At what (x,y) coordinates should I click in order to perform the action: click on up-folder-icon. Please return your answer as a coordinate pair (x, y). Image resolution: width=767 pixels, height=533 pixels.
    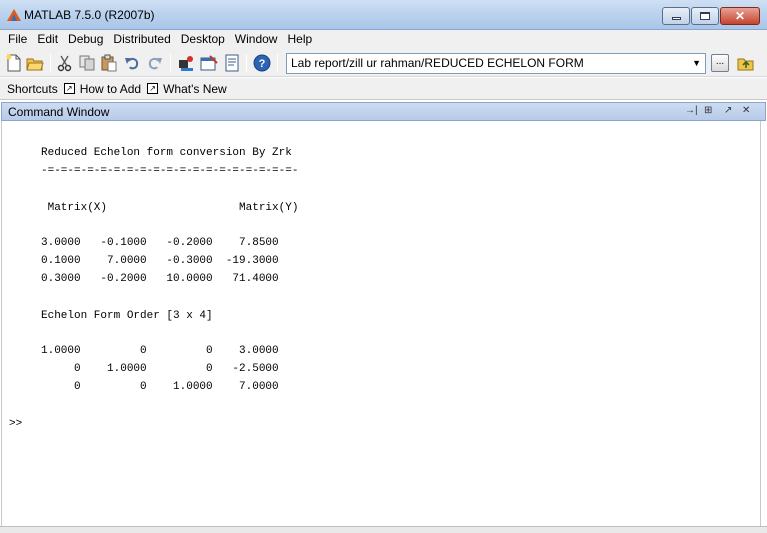
    Looking at the image, I should click on (746, 63).